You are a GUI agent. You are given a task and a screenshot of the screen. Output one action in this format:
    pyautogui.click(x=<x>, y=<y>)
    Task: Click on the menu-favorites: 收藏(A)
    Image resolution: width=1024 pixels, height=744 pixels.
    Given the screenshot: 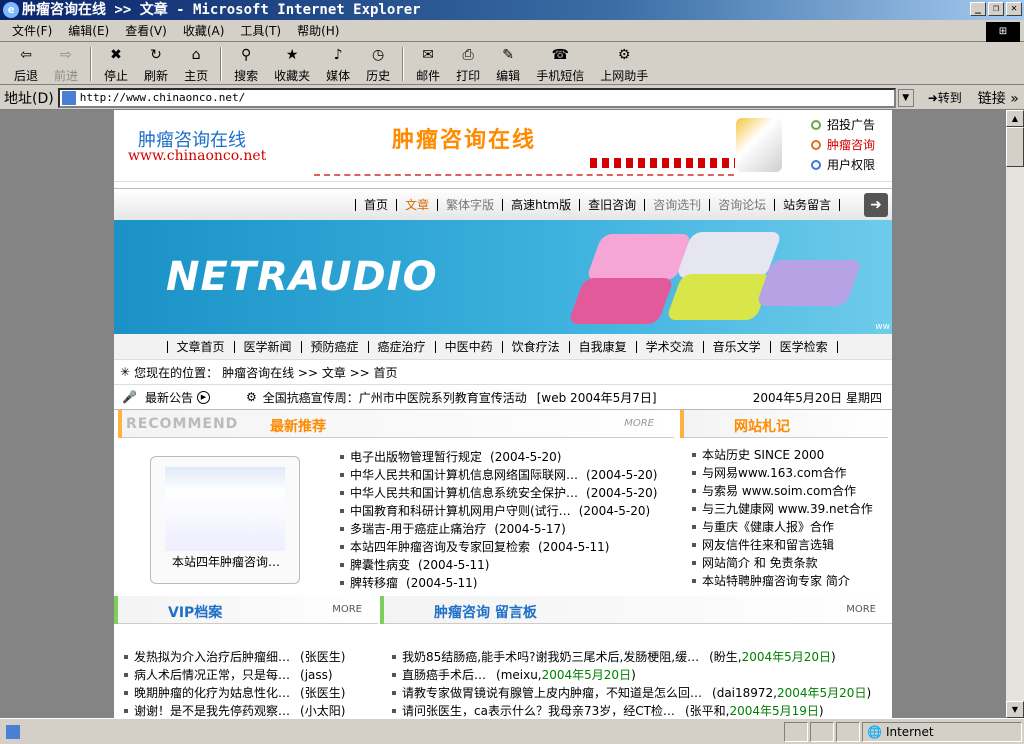 What is the action you would take?
    pyautogui.click(x=204, y=30)
    